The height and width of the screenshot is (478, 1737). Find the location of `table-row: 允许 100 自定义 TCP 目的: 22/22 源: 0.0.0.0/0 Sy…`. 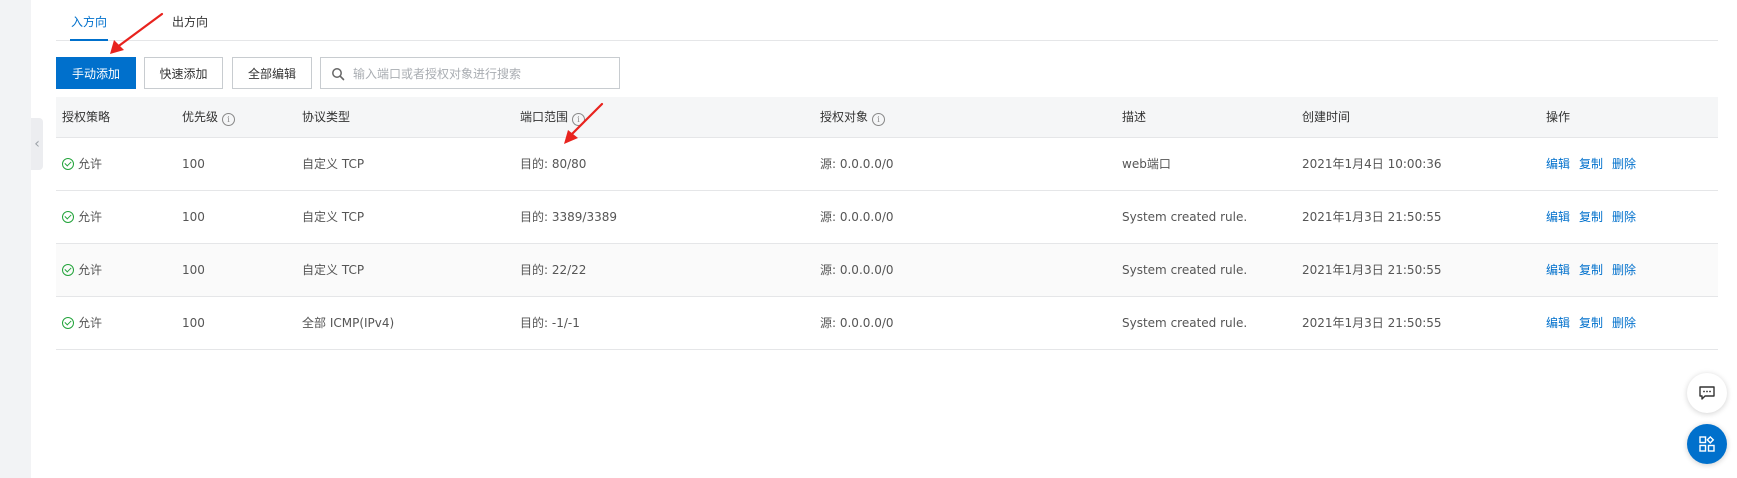

table-row: 允许 100 自定义 TCP 目的: 22/22 源: 0.0.0.0/0 Sy… is located at coordinates (887, 270).